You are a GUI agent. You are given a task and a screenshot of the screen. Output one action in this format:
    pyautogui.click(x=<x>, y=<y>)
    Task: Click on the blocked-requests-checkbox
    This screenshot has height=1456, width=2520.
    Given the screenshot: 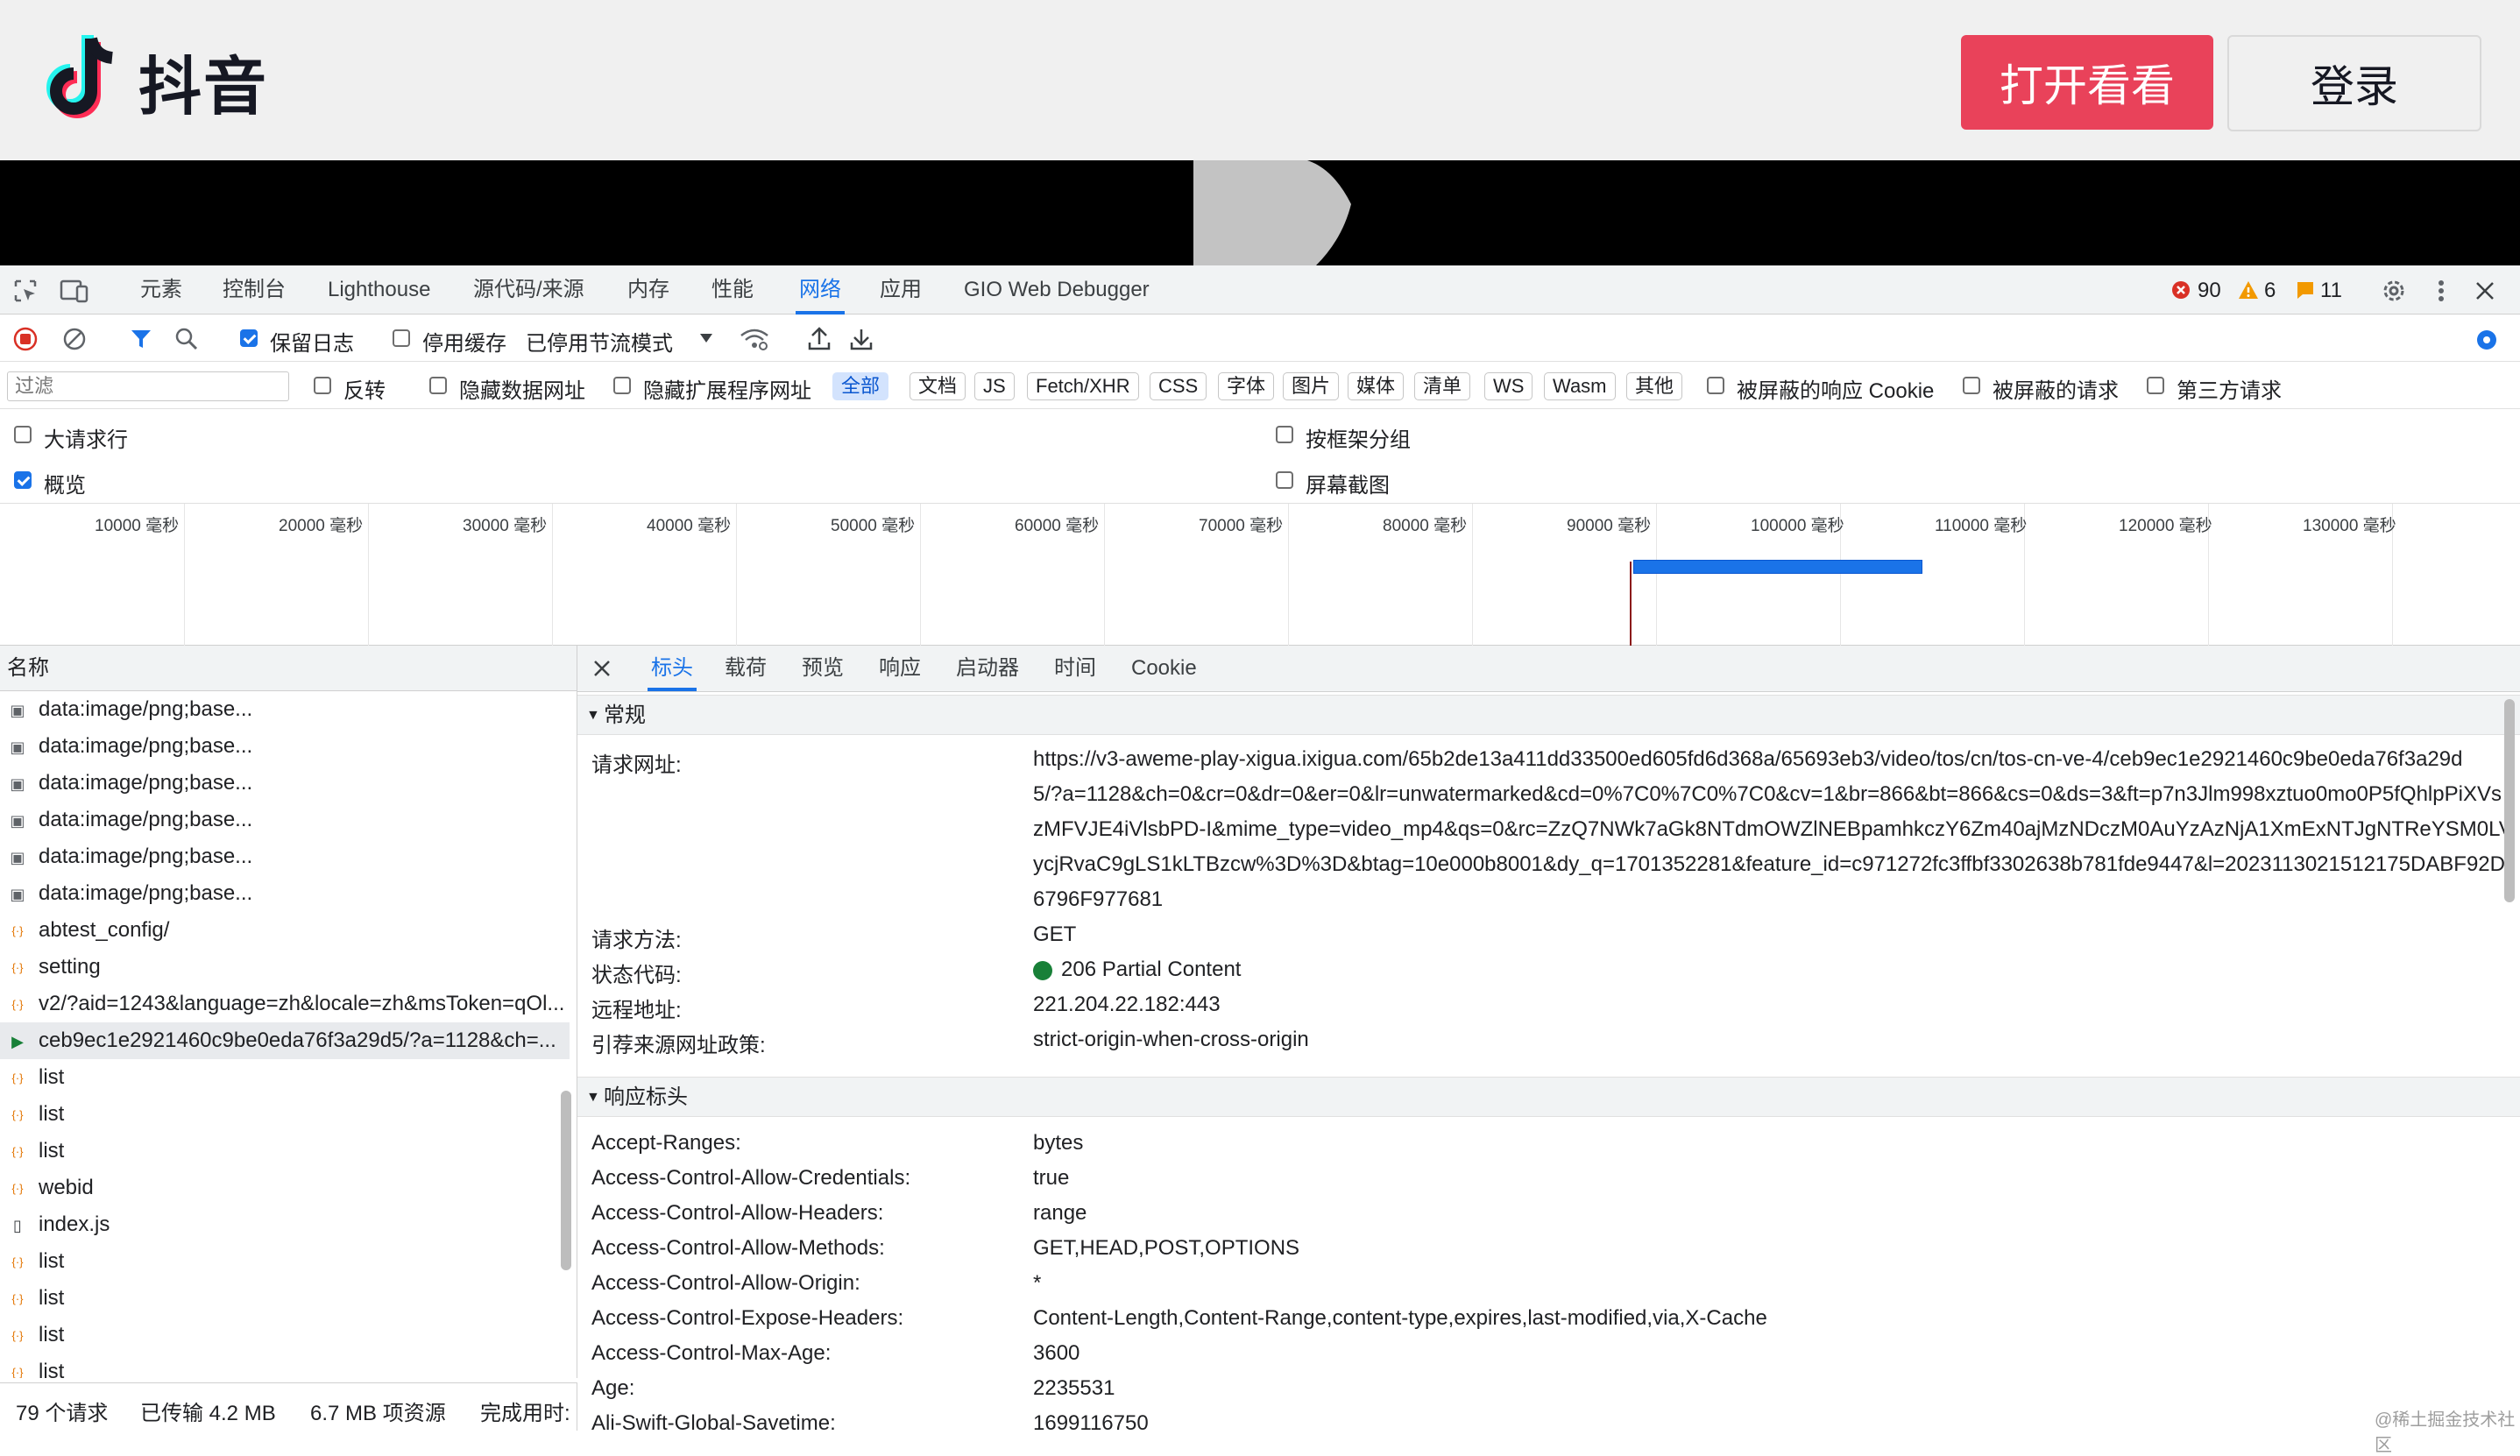 What is the action you would take?
    pyautogui.click(x=1971, y=385)
    